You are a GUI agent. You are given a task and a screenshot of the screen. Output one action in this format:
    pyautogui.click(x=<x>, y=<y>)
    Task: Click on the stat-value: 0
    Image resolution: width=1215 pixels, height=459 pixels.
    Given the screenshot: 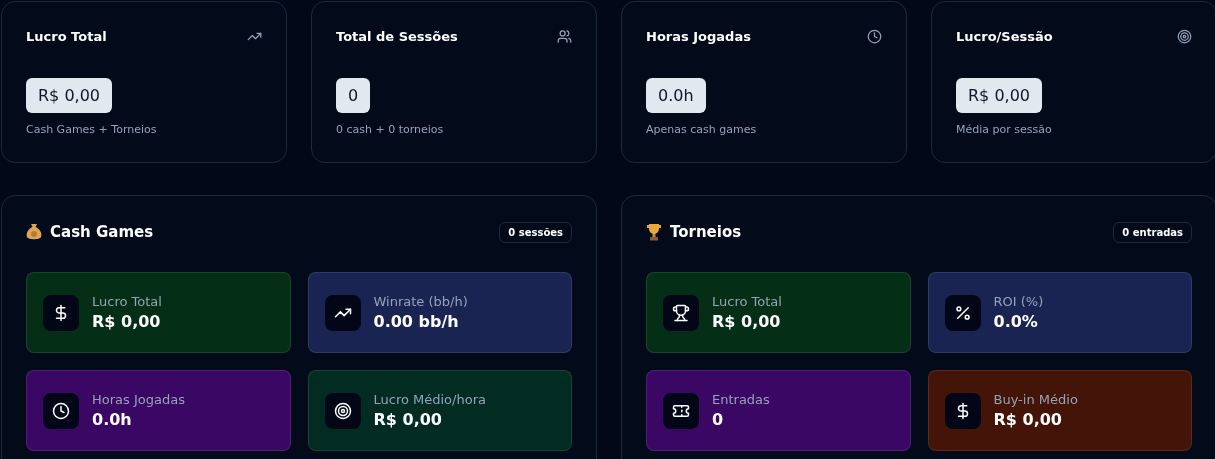 What is the action you would take?
    pyautogui.click(x=718, y=419)
    